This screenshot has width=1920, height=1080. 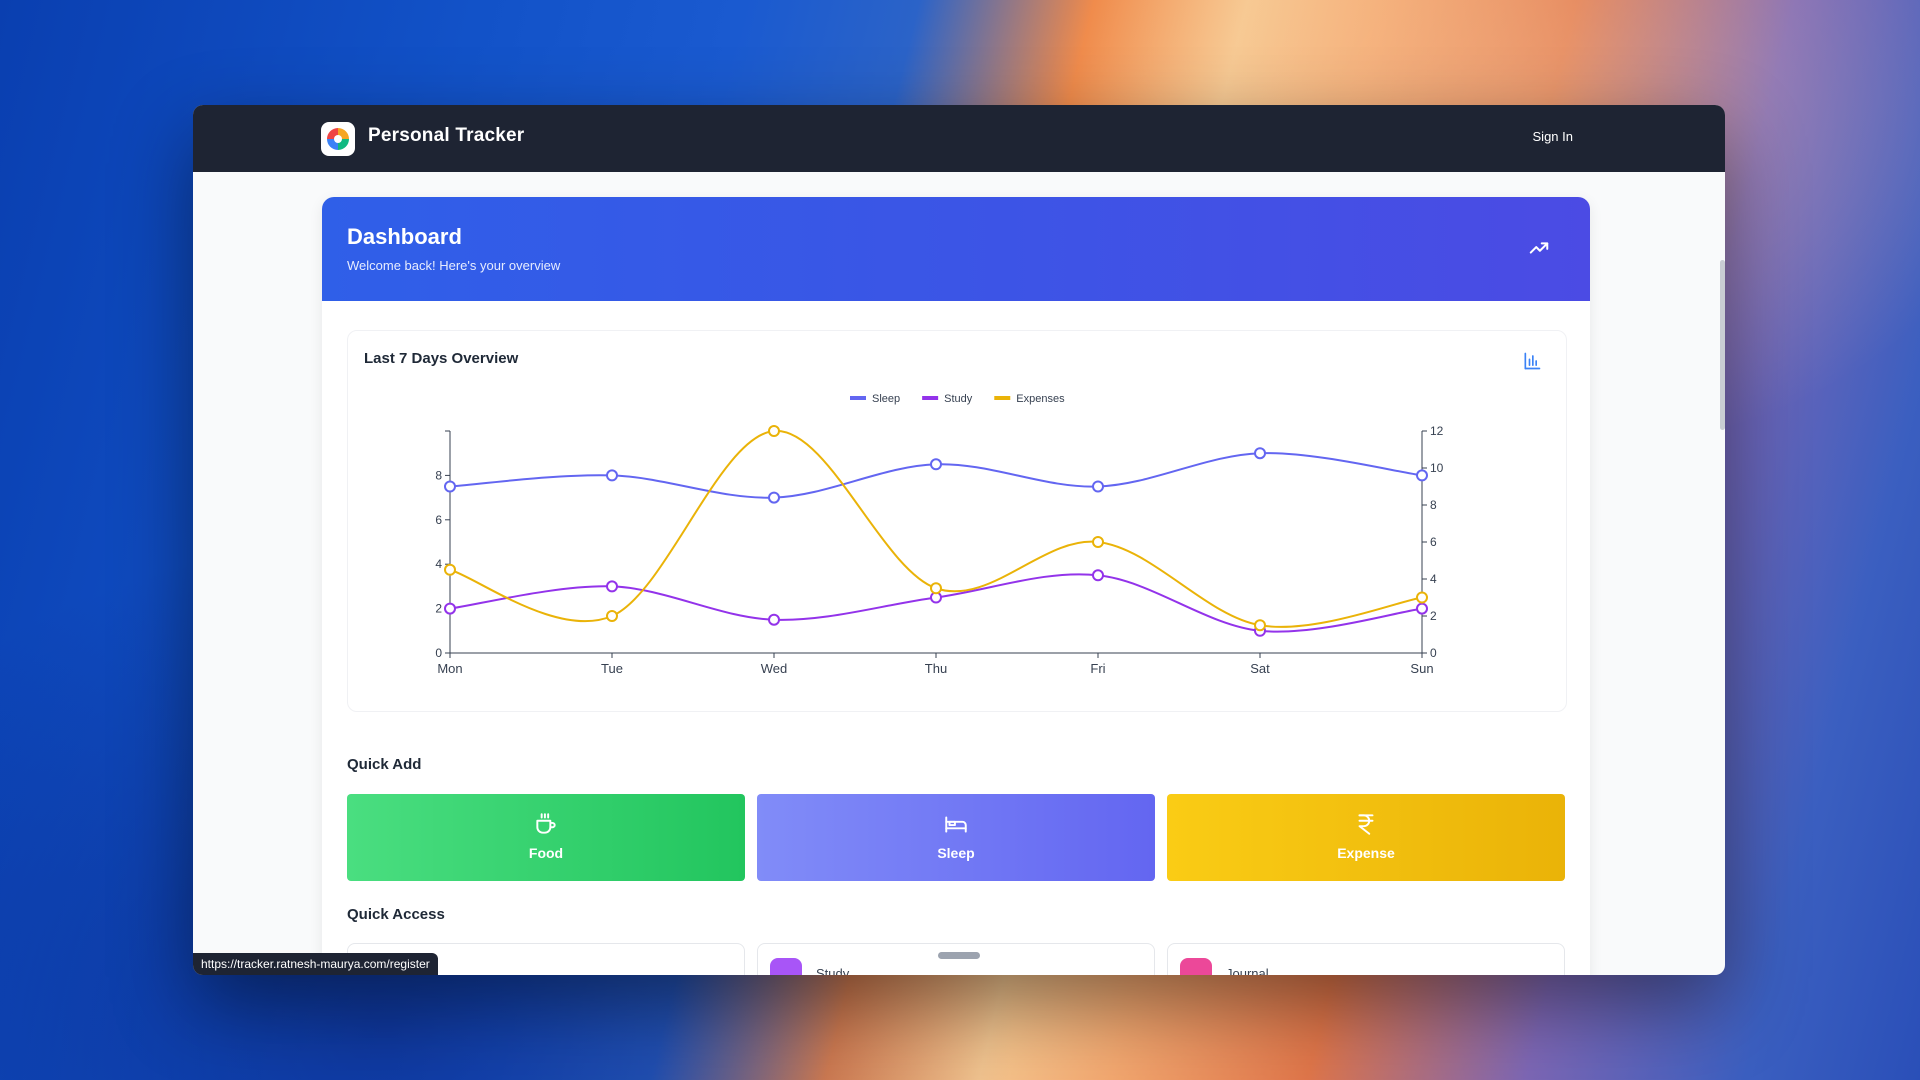 I want to click on legend-label-study: Study, so click(x=958, y=399).